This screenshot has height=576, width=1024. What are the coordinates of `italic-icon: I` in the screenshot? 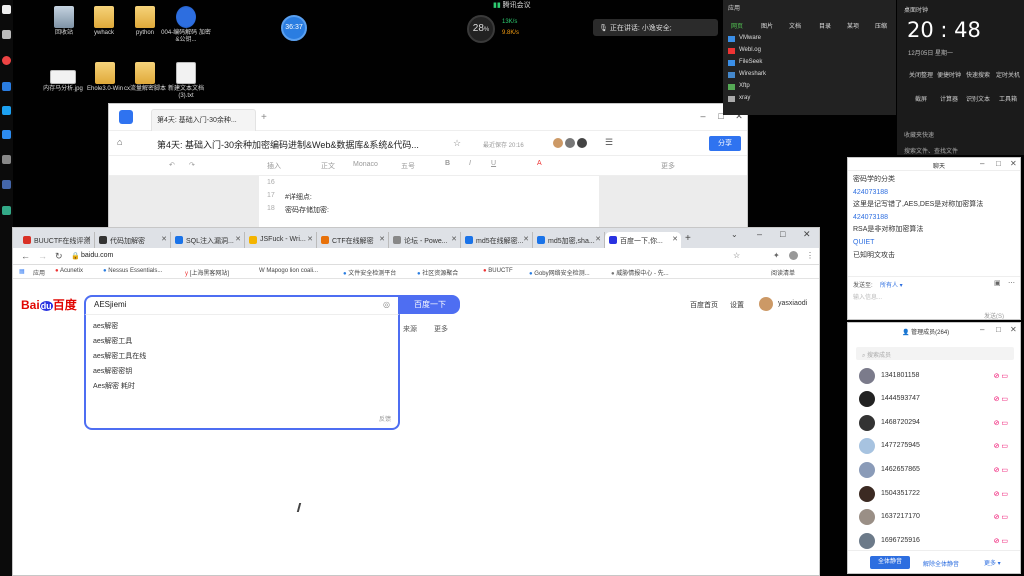 It's located at (470, 163).